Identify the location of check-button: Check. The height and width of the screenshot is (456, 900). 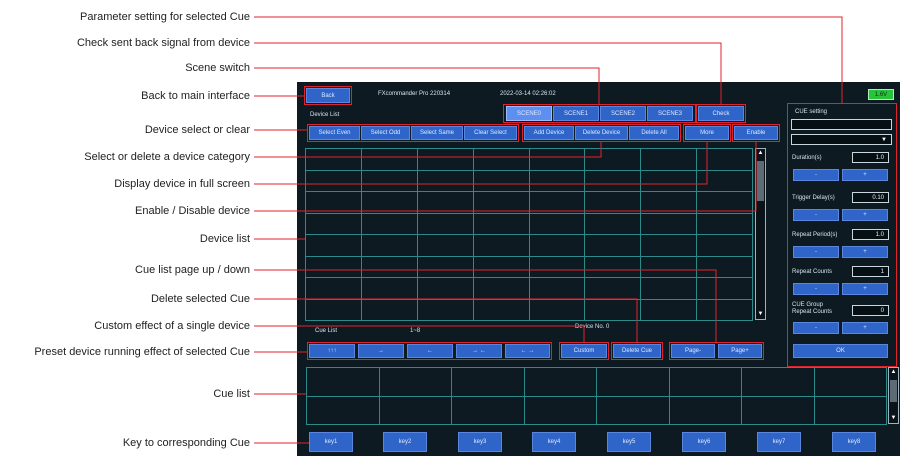
(721, 113).